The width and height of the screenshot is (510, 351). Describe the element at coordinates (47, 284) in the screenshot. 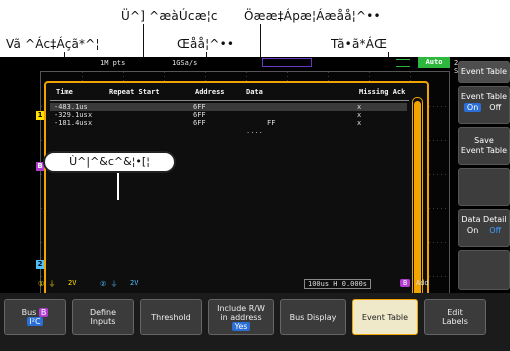

I see `ch1-indicator: ① ⏚` at that location.